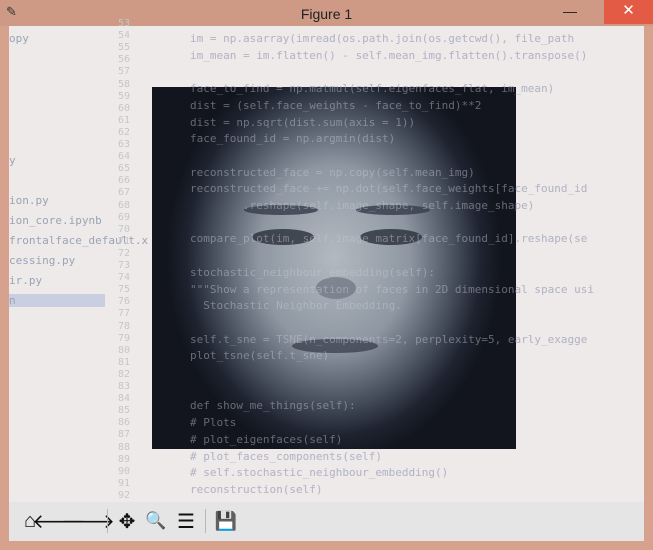  Describe the element at coordinates (124, 157) in the screenshot. I see `ide-line-number: 64` at that location.